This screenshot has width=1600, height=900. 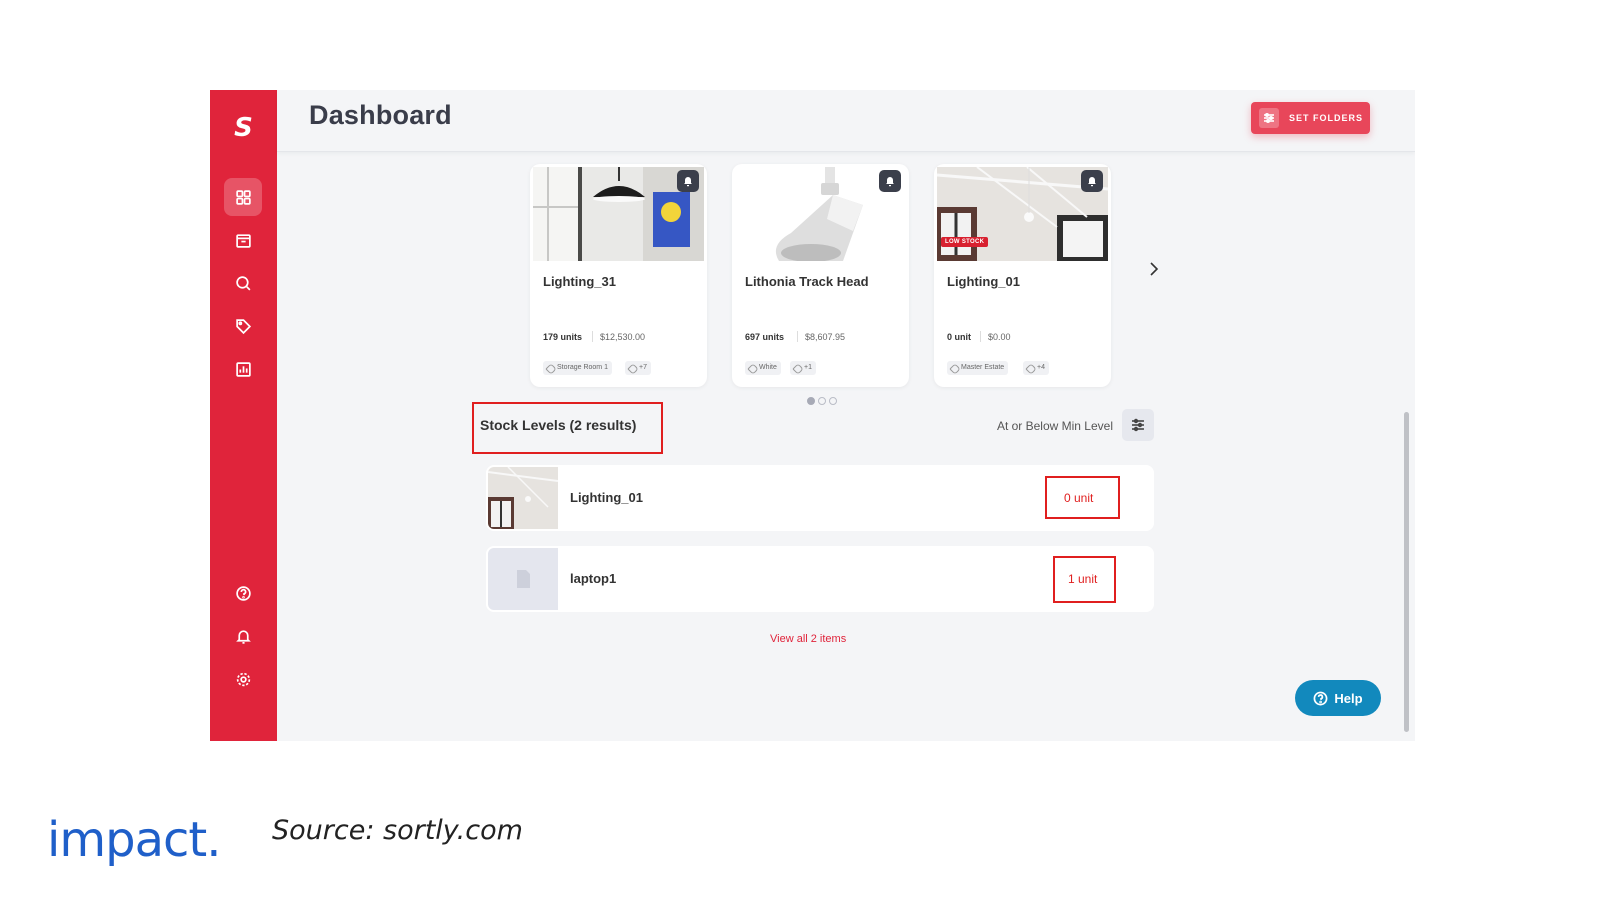 What do you see at coordinates (243, 128) in the screenshot?
I see `app-logo: S` at bounding box center [243, 128].